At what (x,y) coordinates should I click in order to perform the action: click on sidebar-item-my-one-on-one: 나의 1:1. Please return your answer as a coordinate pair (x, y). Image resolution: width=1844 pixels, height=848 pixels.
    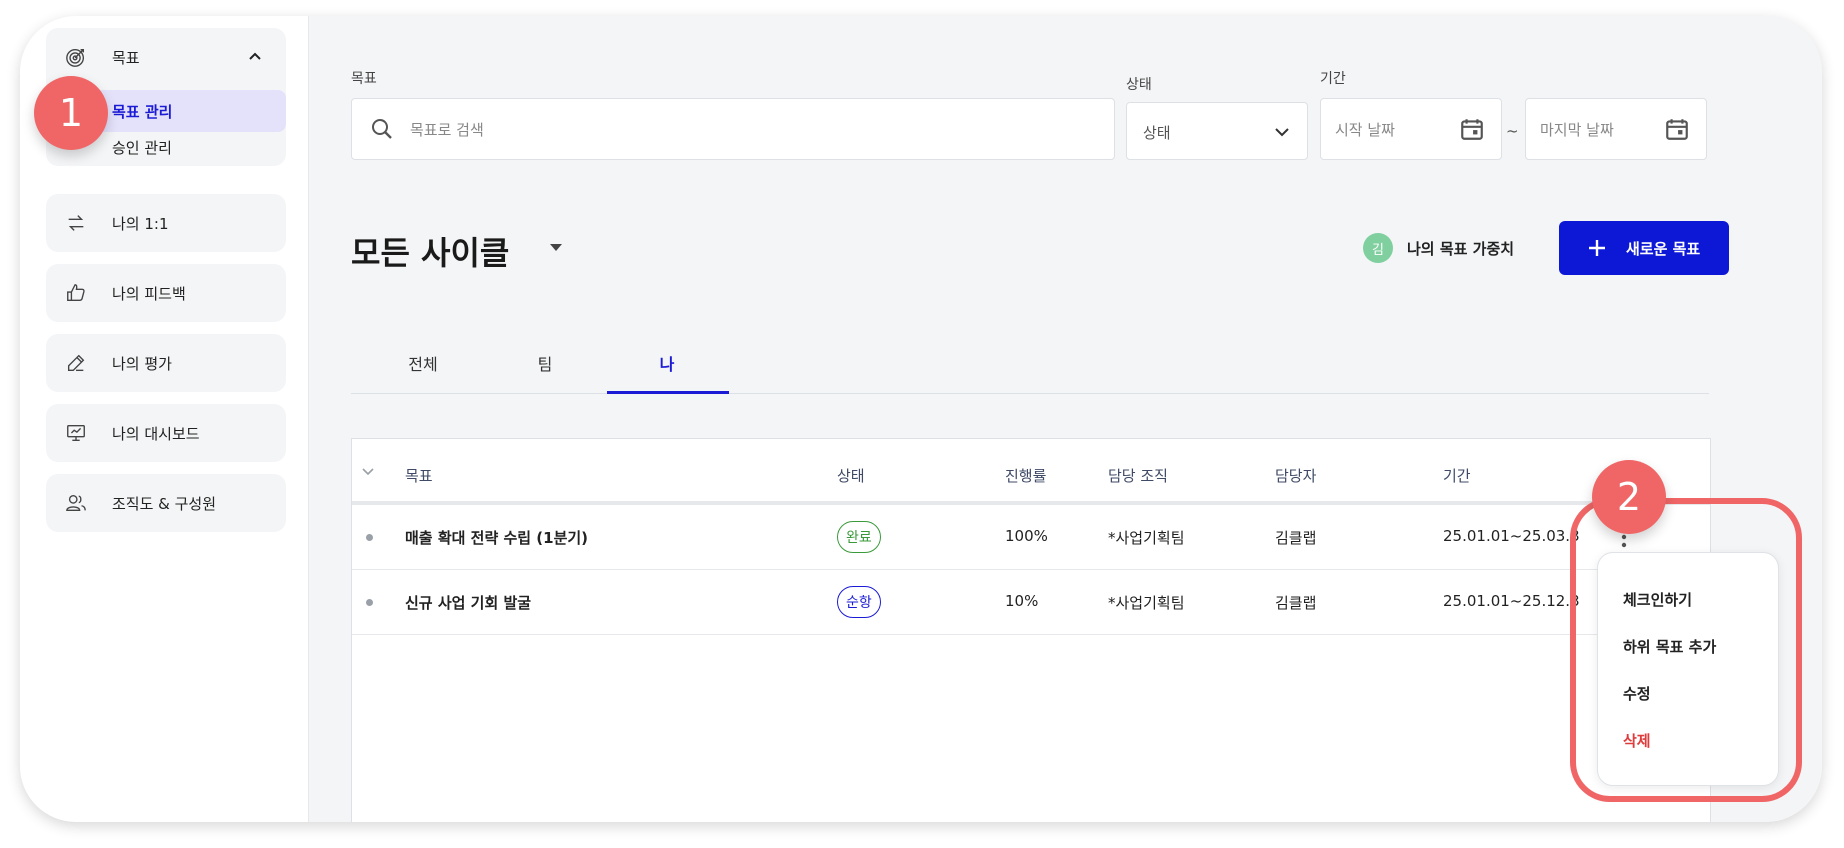
    Looking at the image, I should click on (166, 223).